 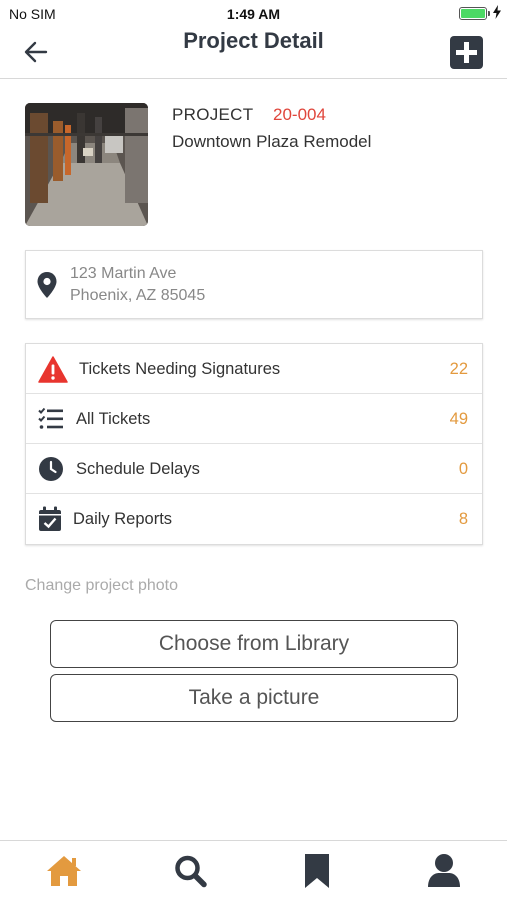 What do you see at coordinates (254, 519) in the screenshot?
I see `menu-item-daily-reports: Daily Reports 8` at bounding box center [254, 519].